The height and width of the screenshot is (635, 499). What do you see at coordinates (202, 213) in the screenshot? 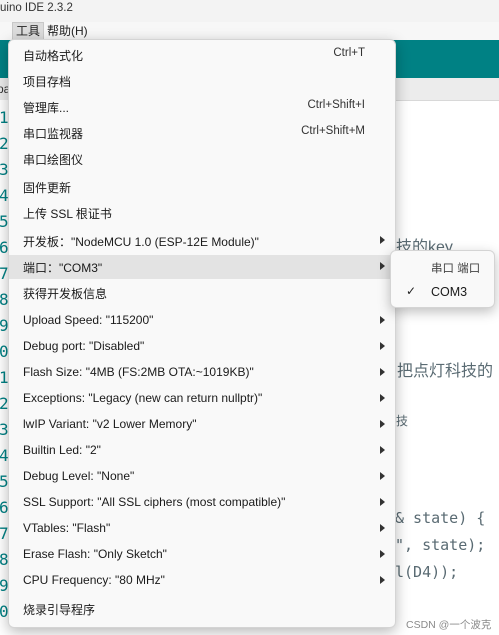
I see `tools-menu-item: 上传 SSL 根证书` at bounding box center [202, 213].